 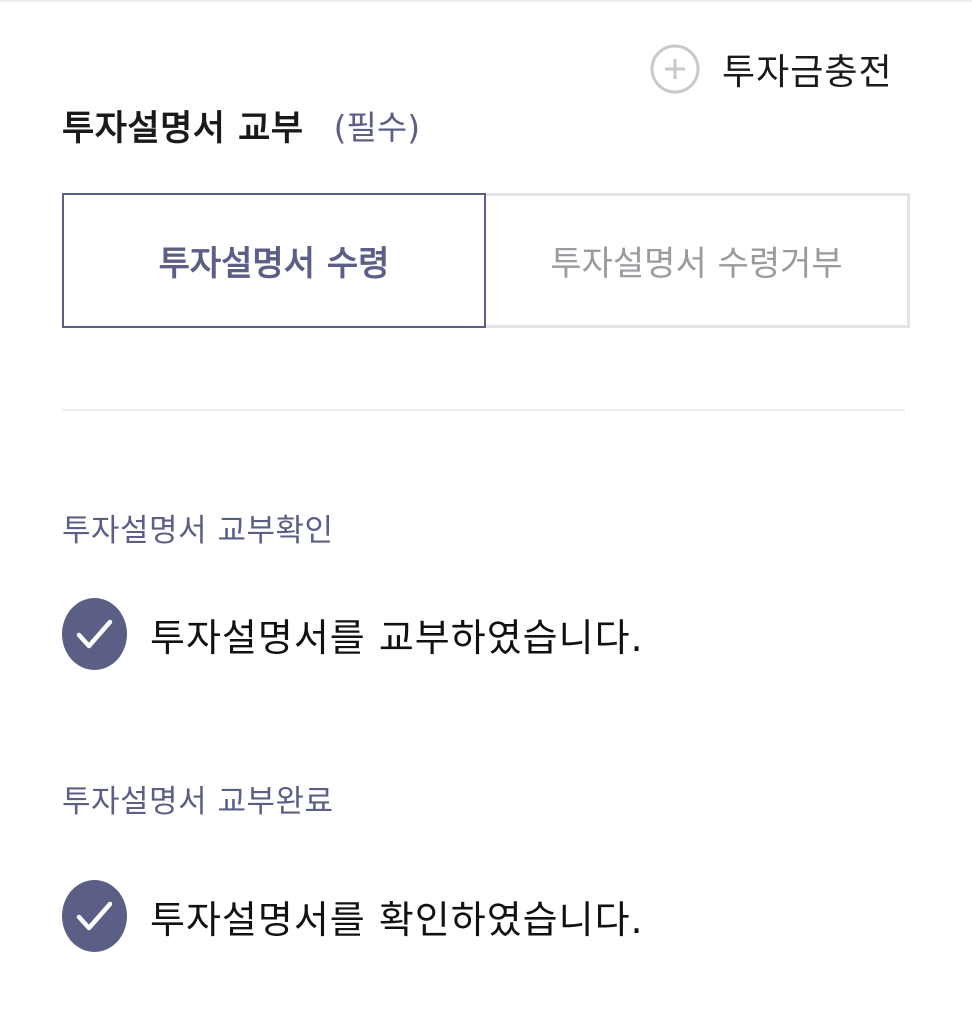 I want to click on delivery-confirm-checkbox: 투자설명서를 교부하였습니다., so click(x=353, y=634).